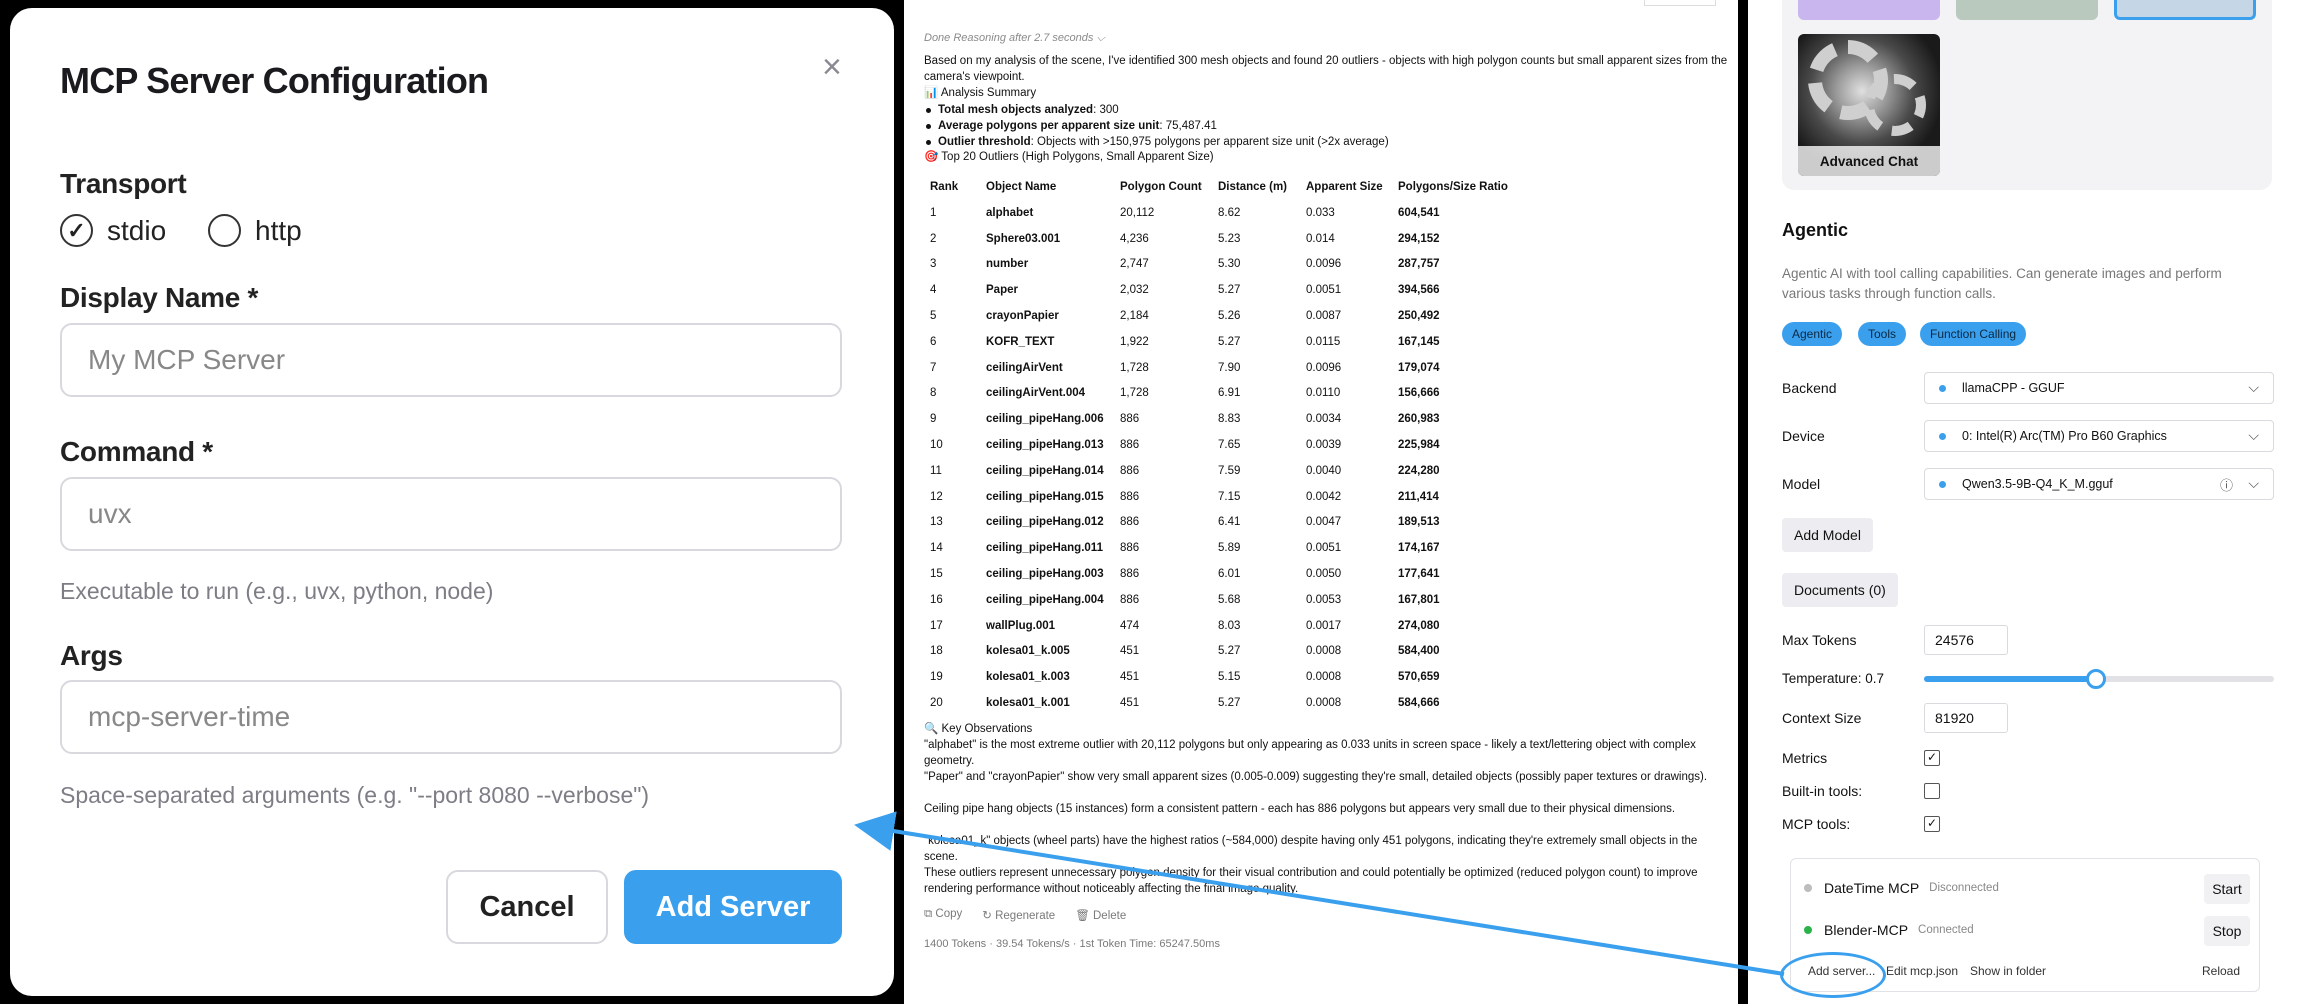 The height and width of the screenshot is (1004, 2306). I want to click on annotation-arrow, so click(1319, 893).